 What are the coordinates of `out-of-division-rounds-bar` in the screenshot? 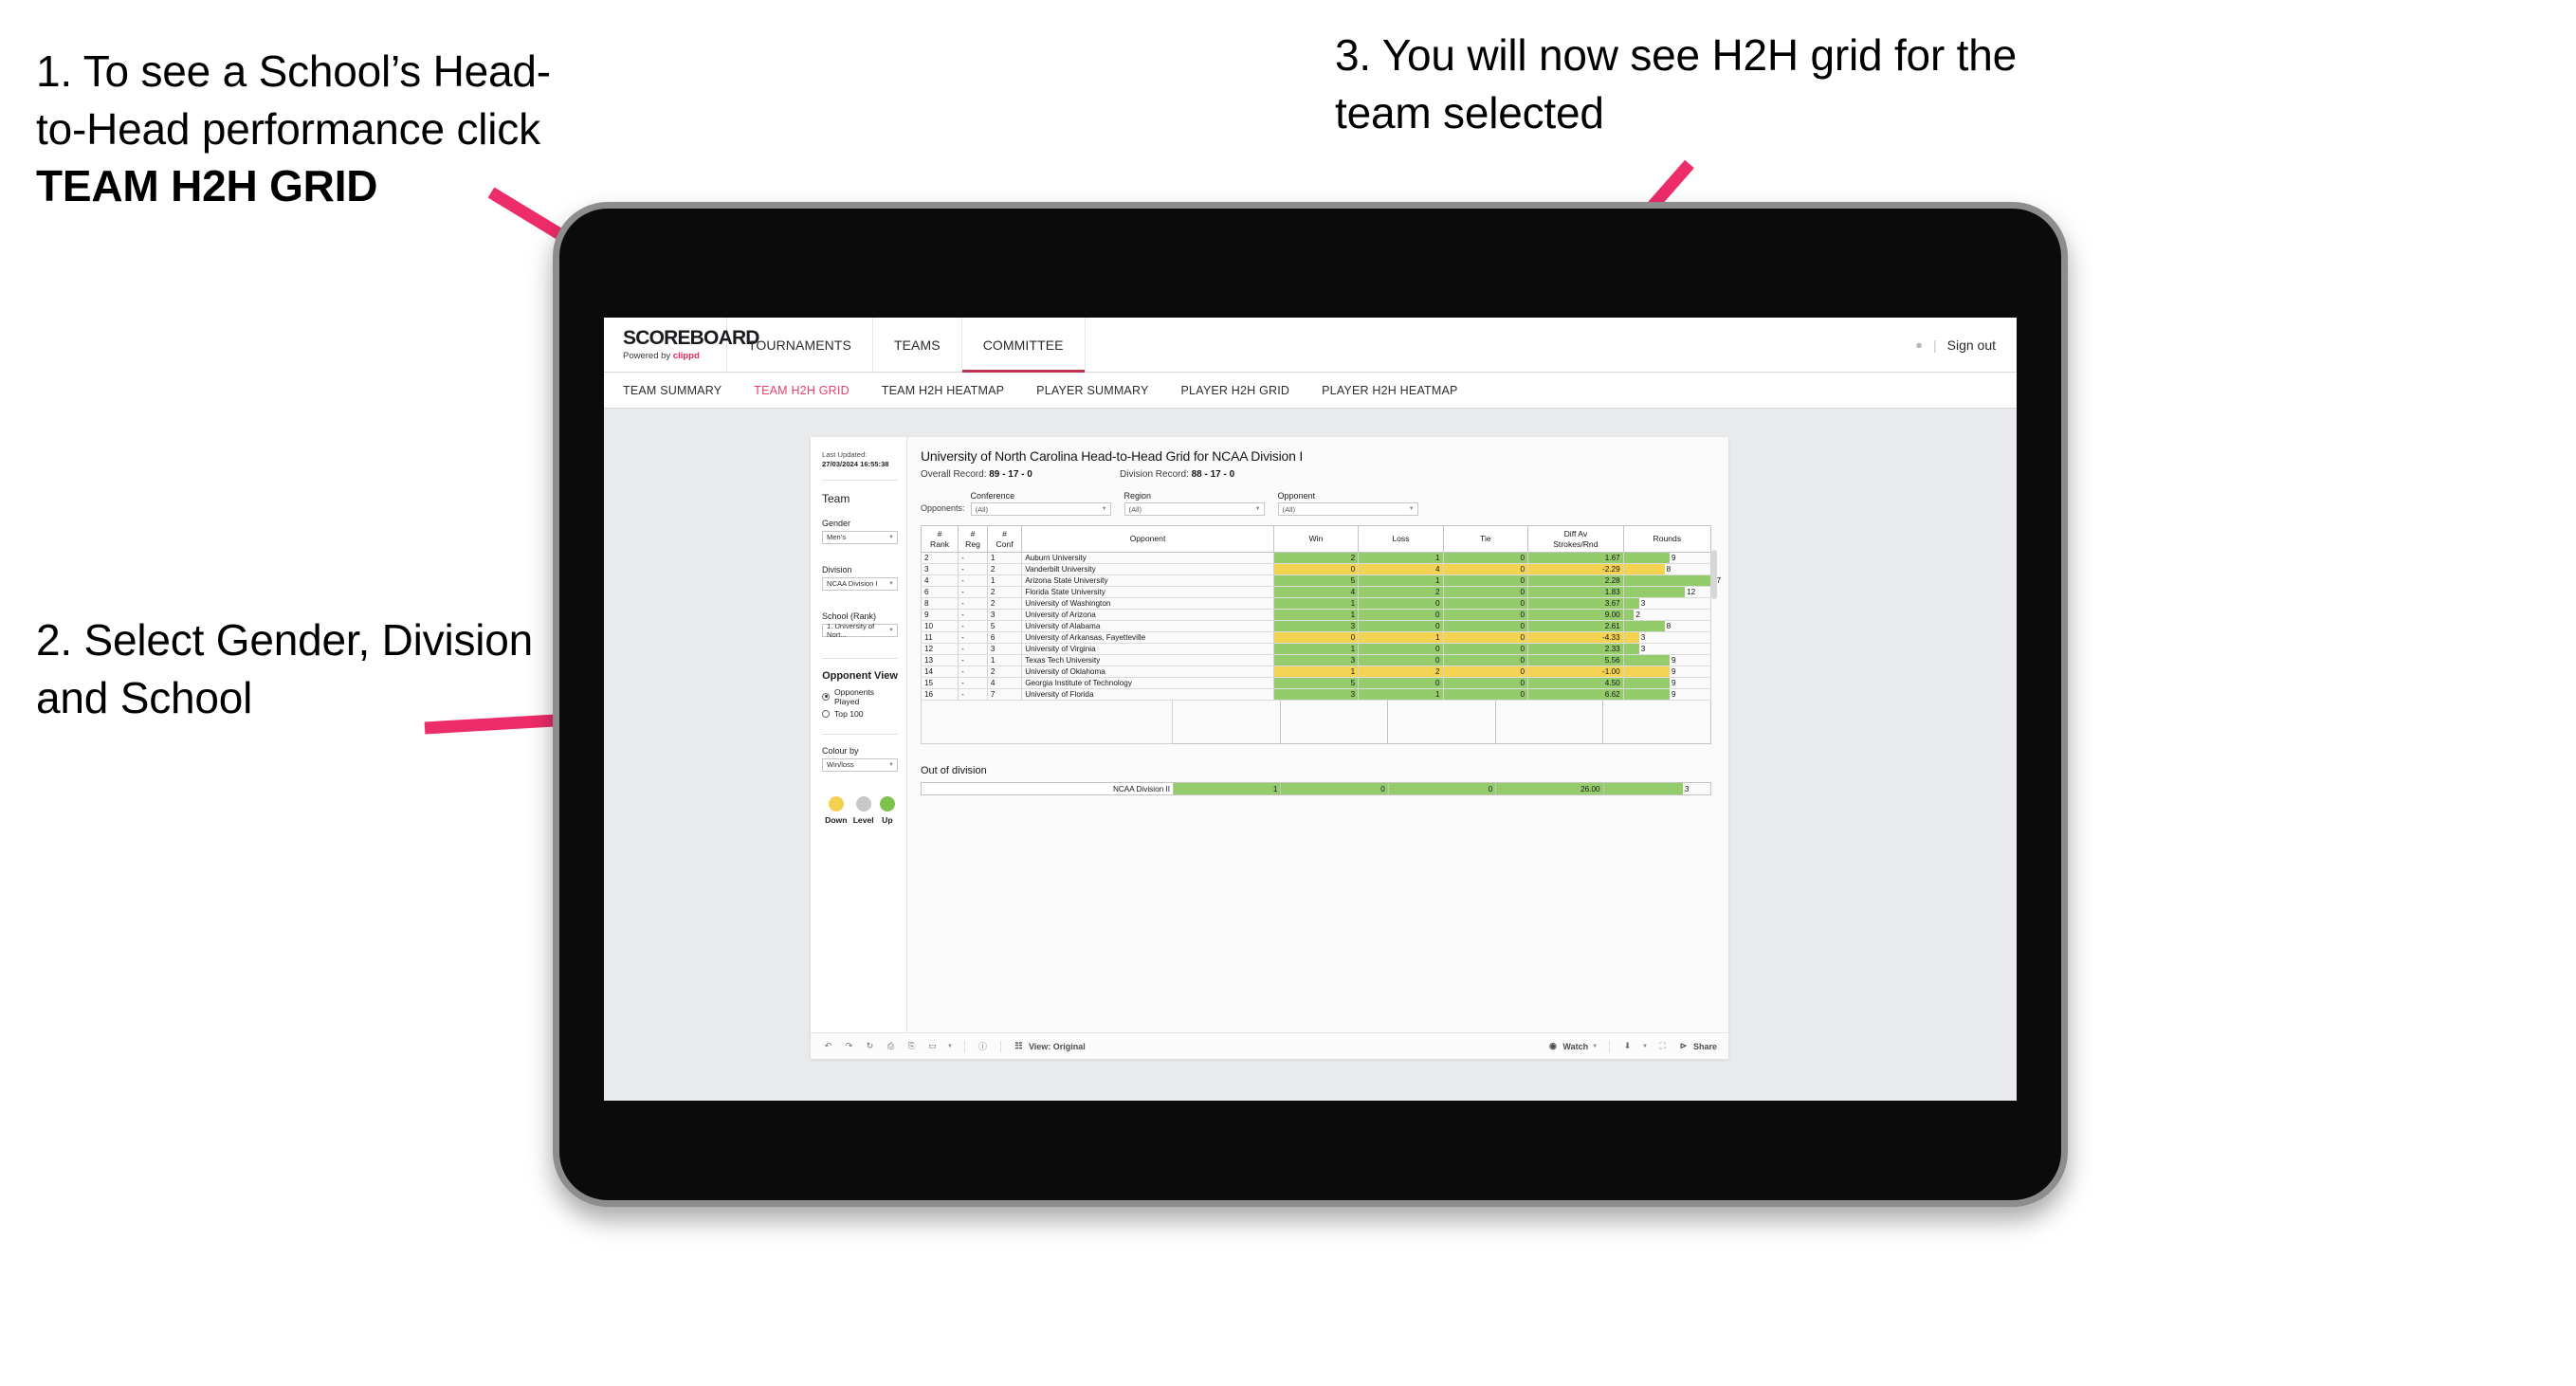 It's located at (1643, 789).